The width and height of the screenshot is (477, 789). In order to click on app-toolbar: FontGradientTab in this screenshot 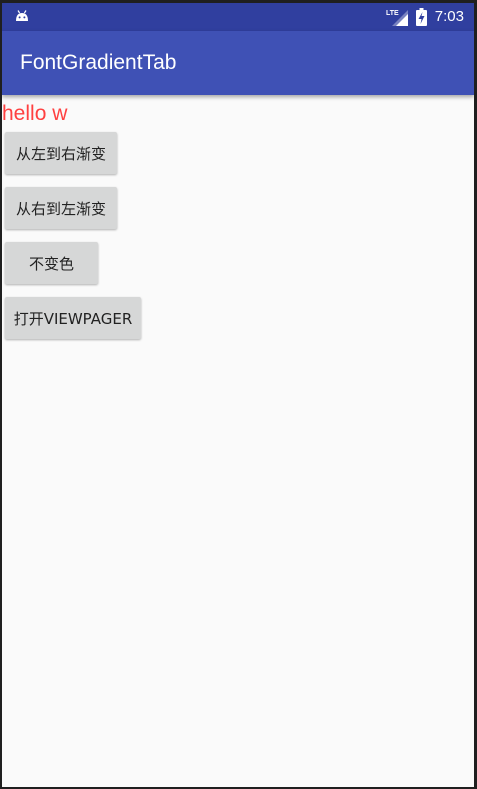, I will do `click(238, 63)`.